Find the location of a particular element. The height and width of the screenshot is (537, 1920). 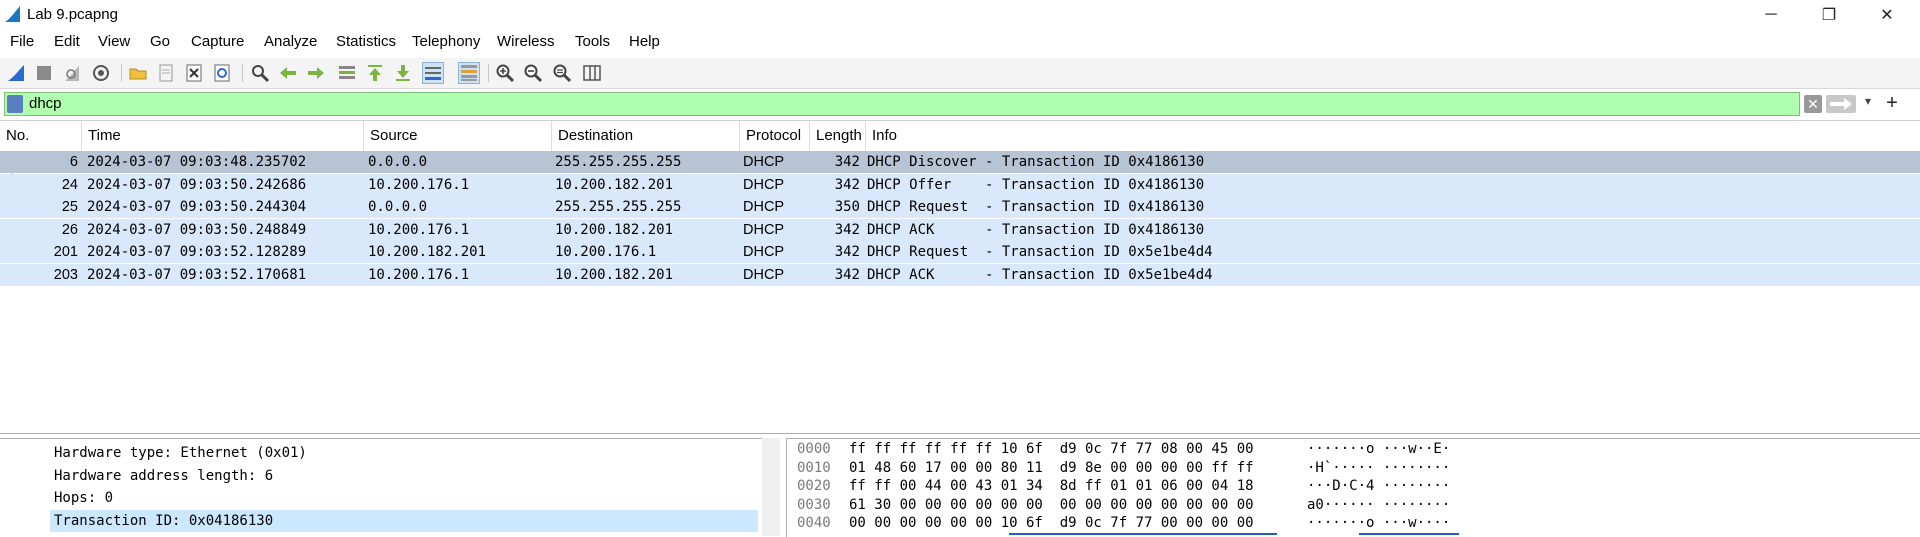

autoscroll-icon is located at coordinates (433, 73).